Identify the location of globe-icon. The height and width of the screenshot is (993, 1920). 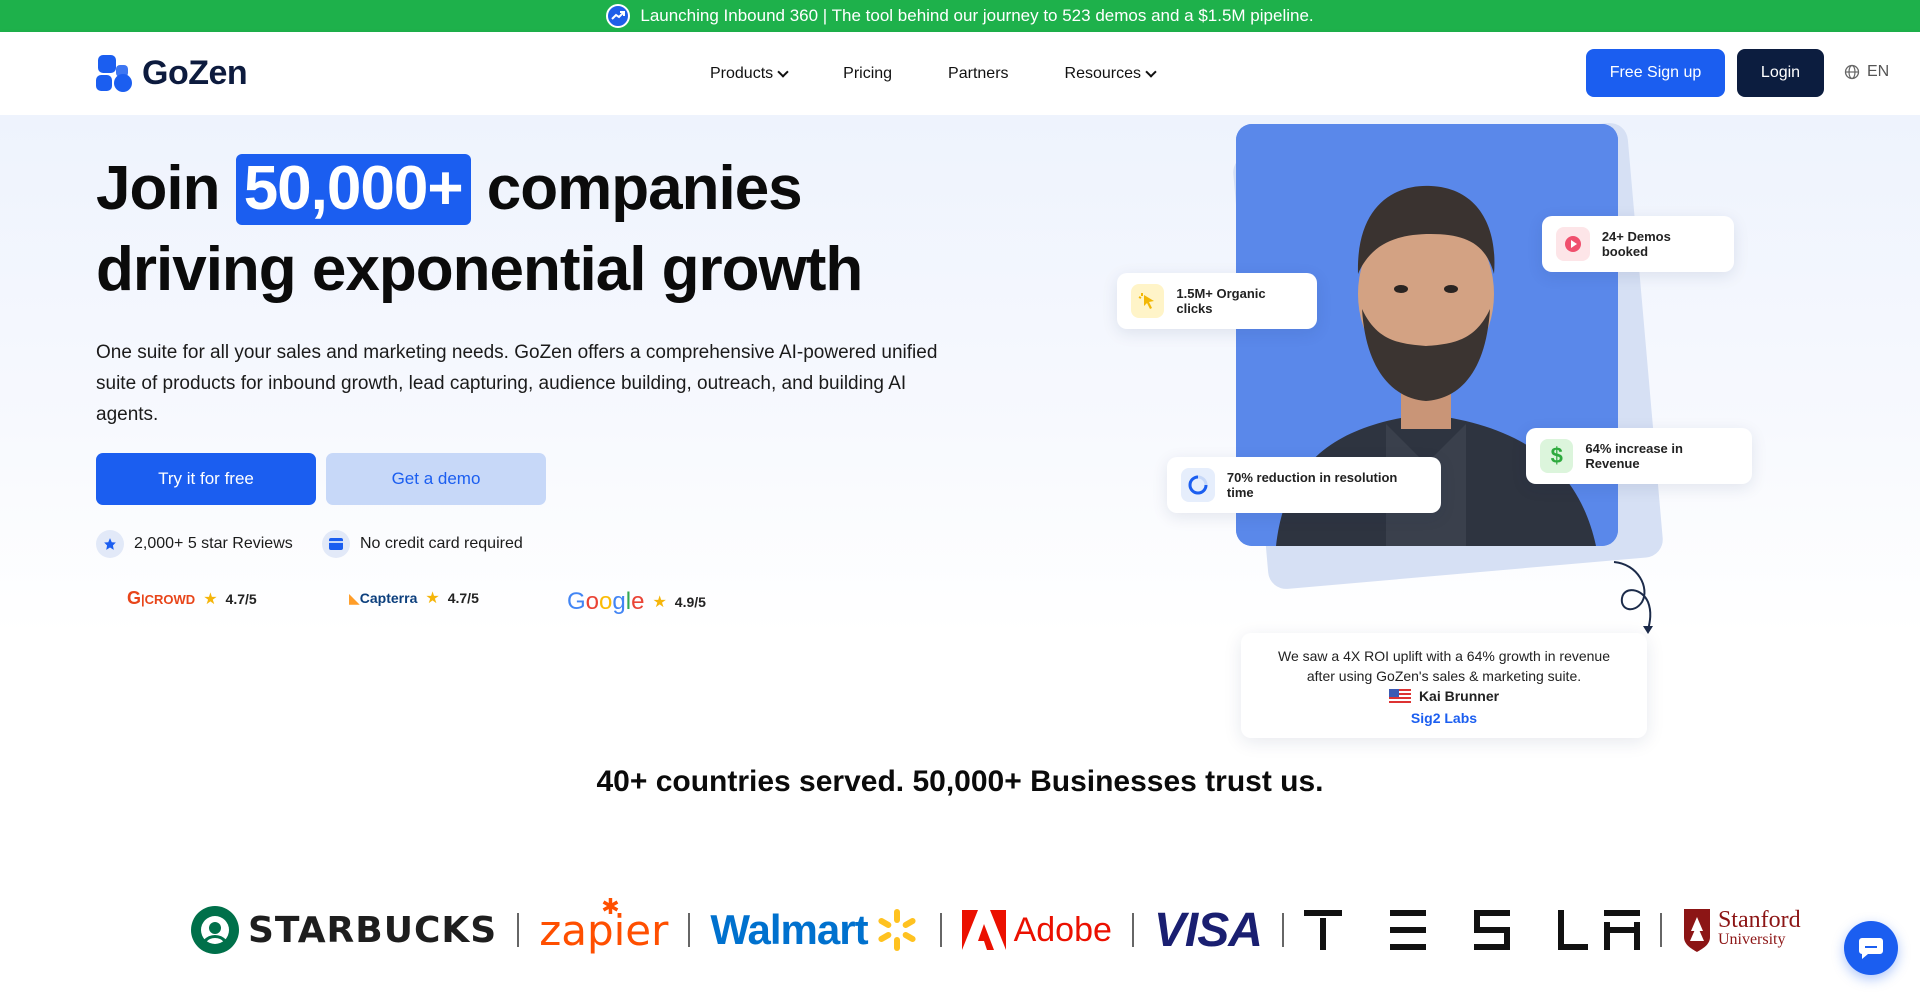
(1852, 72).